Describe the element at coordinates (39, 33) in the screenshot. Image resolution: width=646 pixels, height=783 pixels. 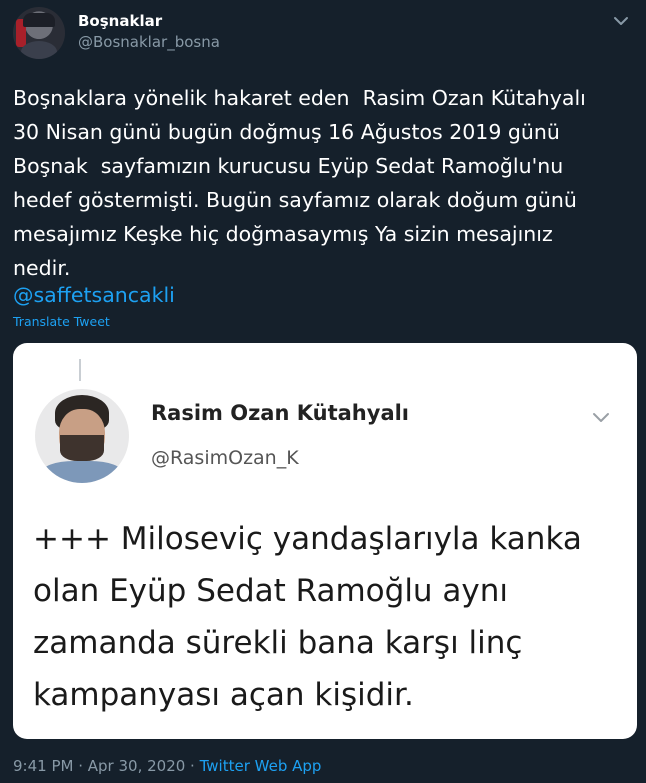
I see `author-avatar` at that location.